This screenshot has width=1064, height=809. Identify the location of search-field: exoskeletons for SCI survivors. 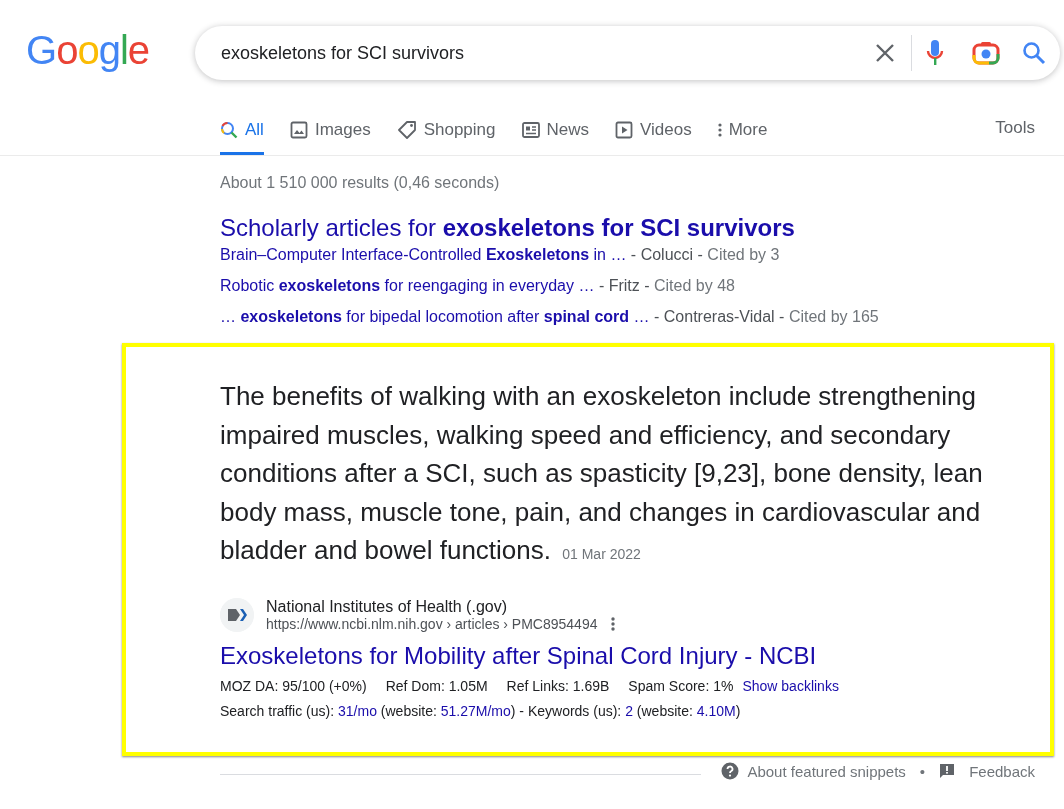
(627, 53).